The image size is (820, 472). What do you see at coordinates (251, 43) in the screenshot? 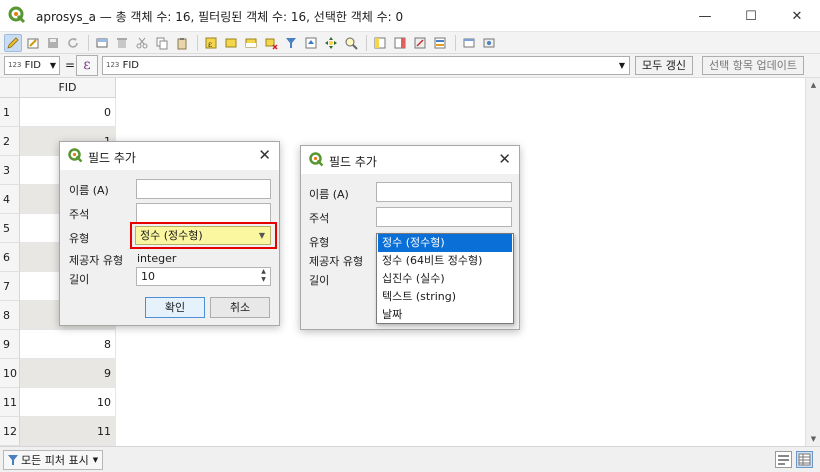
I see `invert-selection-icon` at bounding box center [251, 43].